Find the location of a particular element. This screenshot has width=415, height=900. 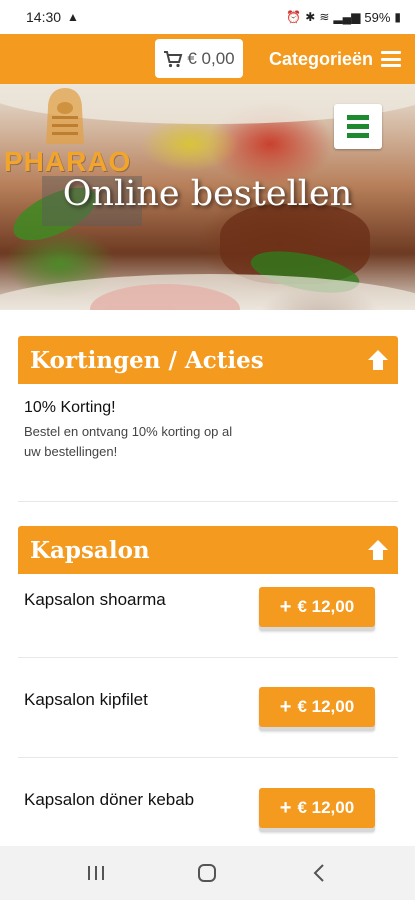

categories-button: Categorieën is located at coordinates (335, 59).